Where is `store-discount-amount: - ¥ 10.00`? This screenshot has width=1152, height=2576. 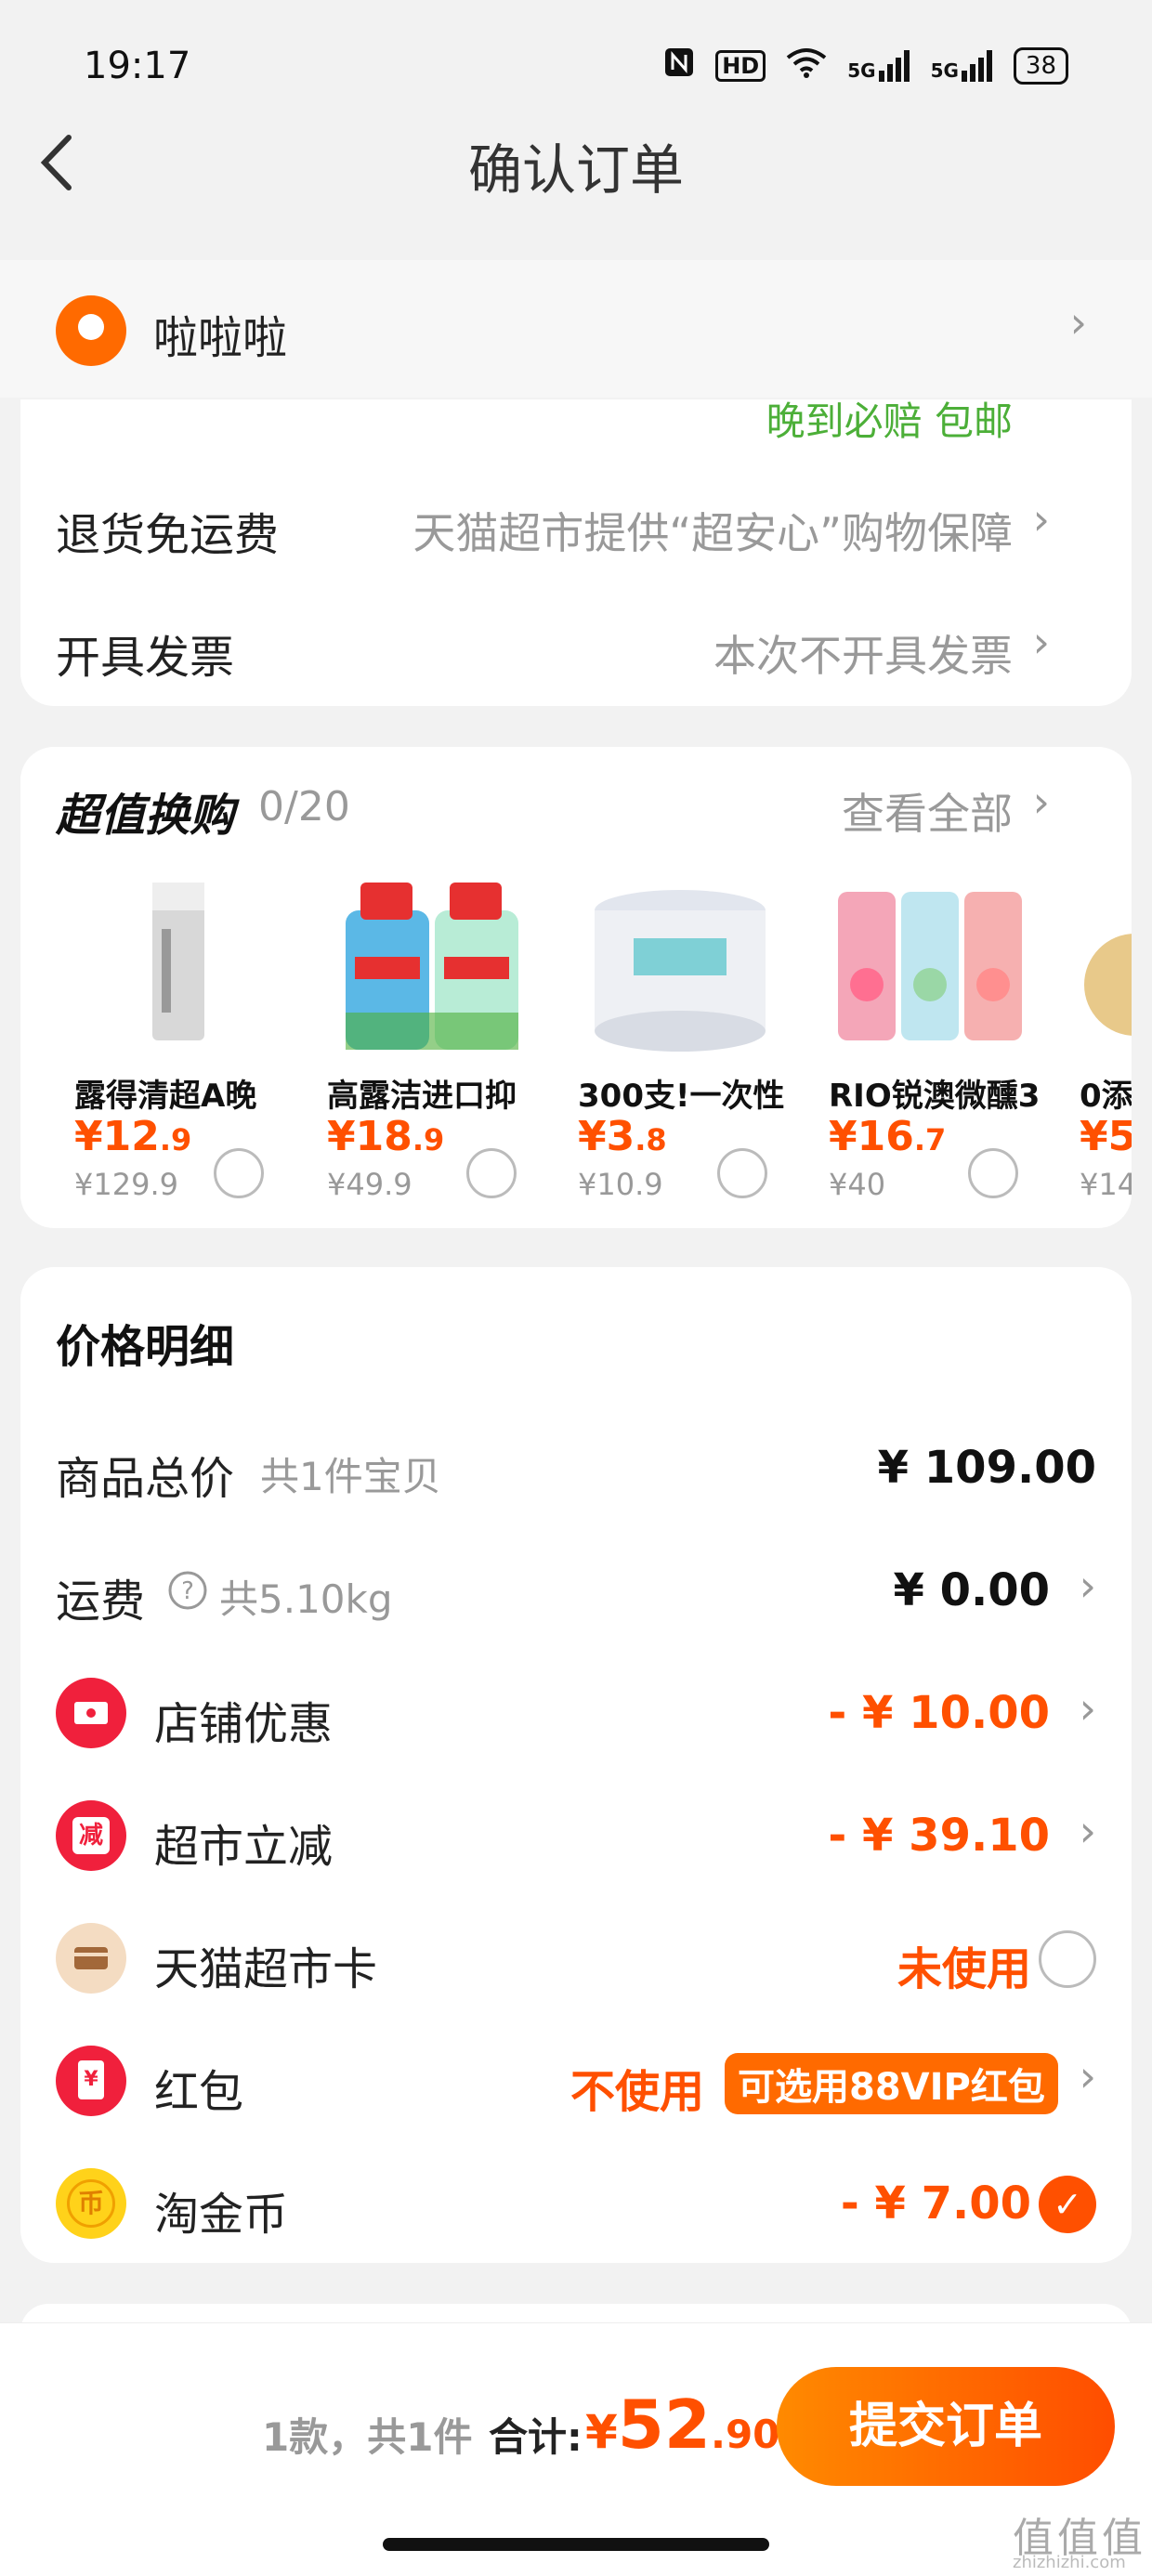 store-discount-amount: - ¥ 10.00 is located at coordinates (939, 1713).